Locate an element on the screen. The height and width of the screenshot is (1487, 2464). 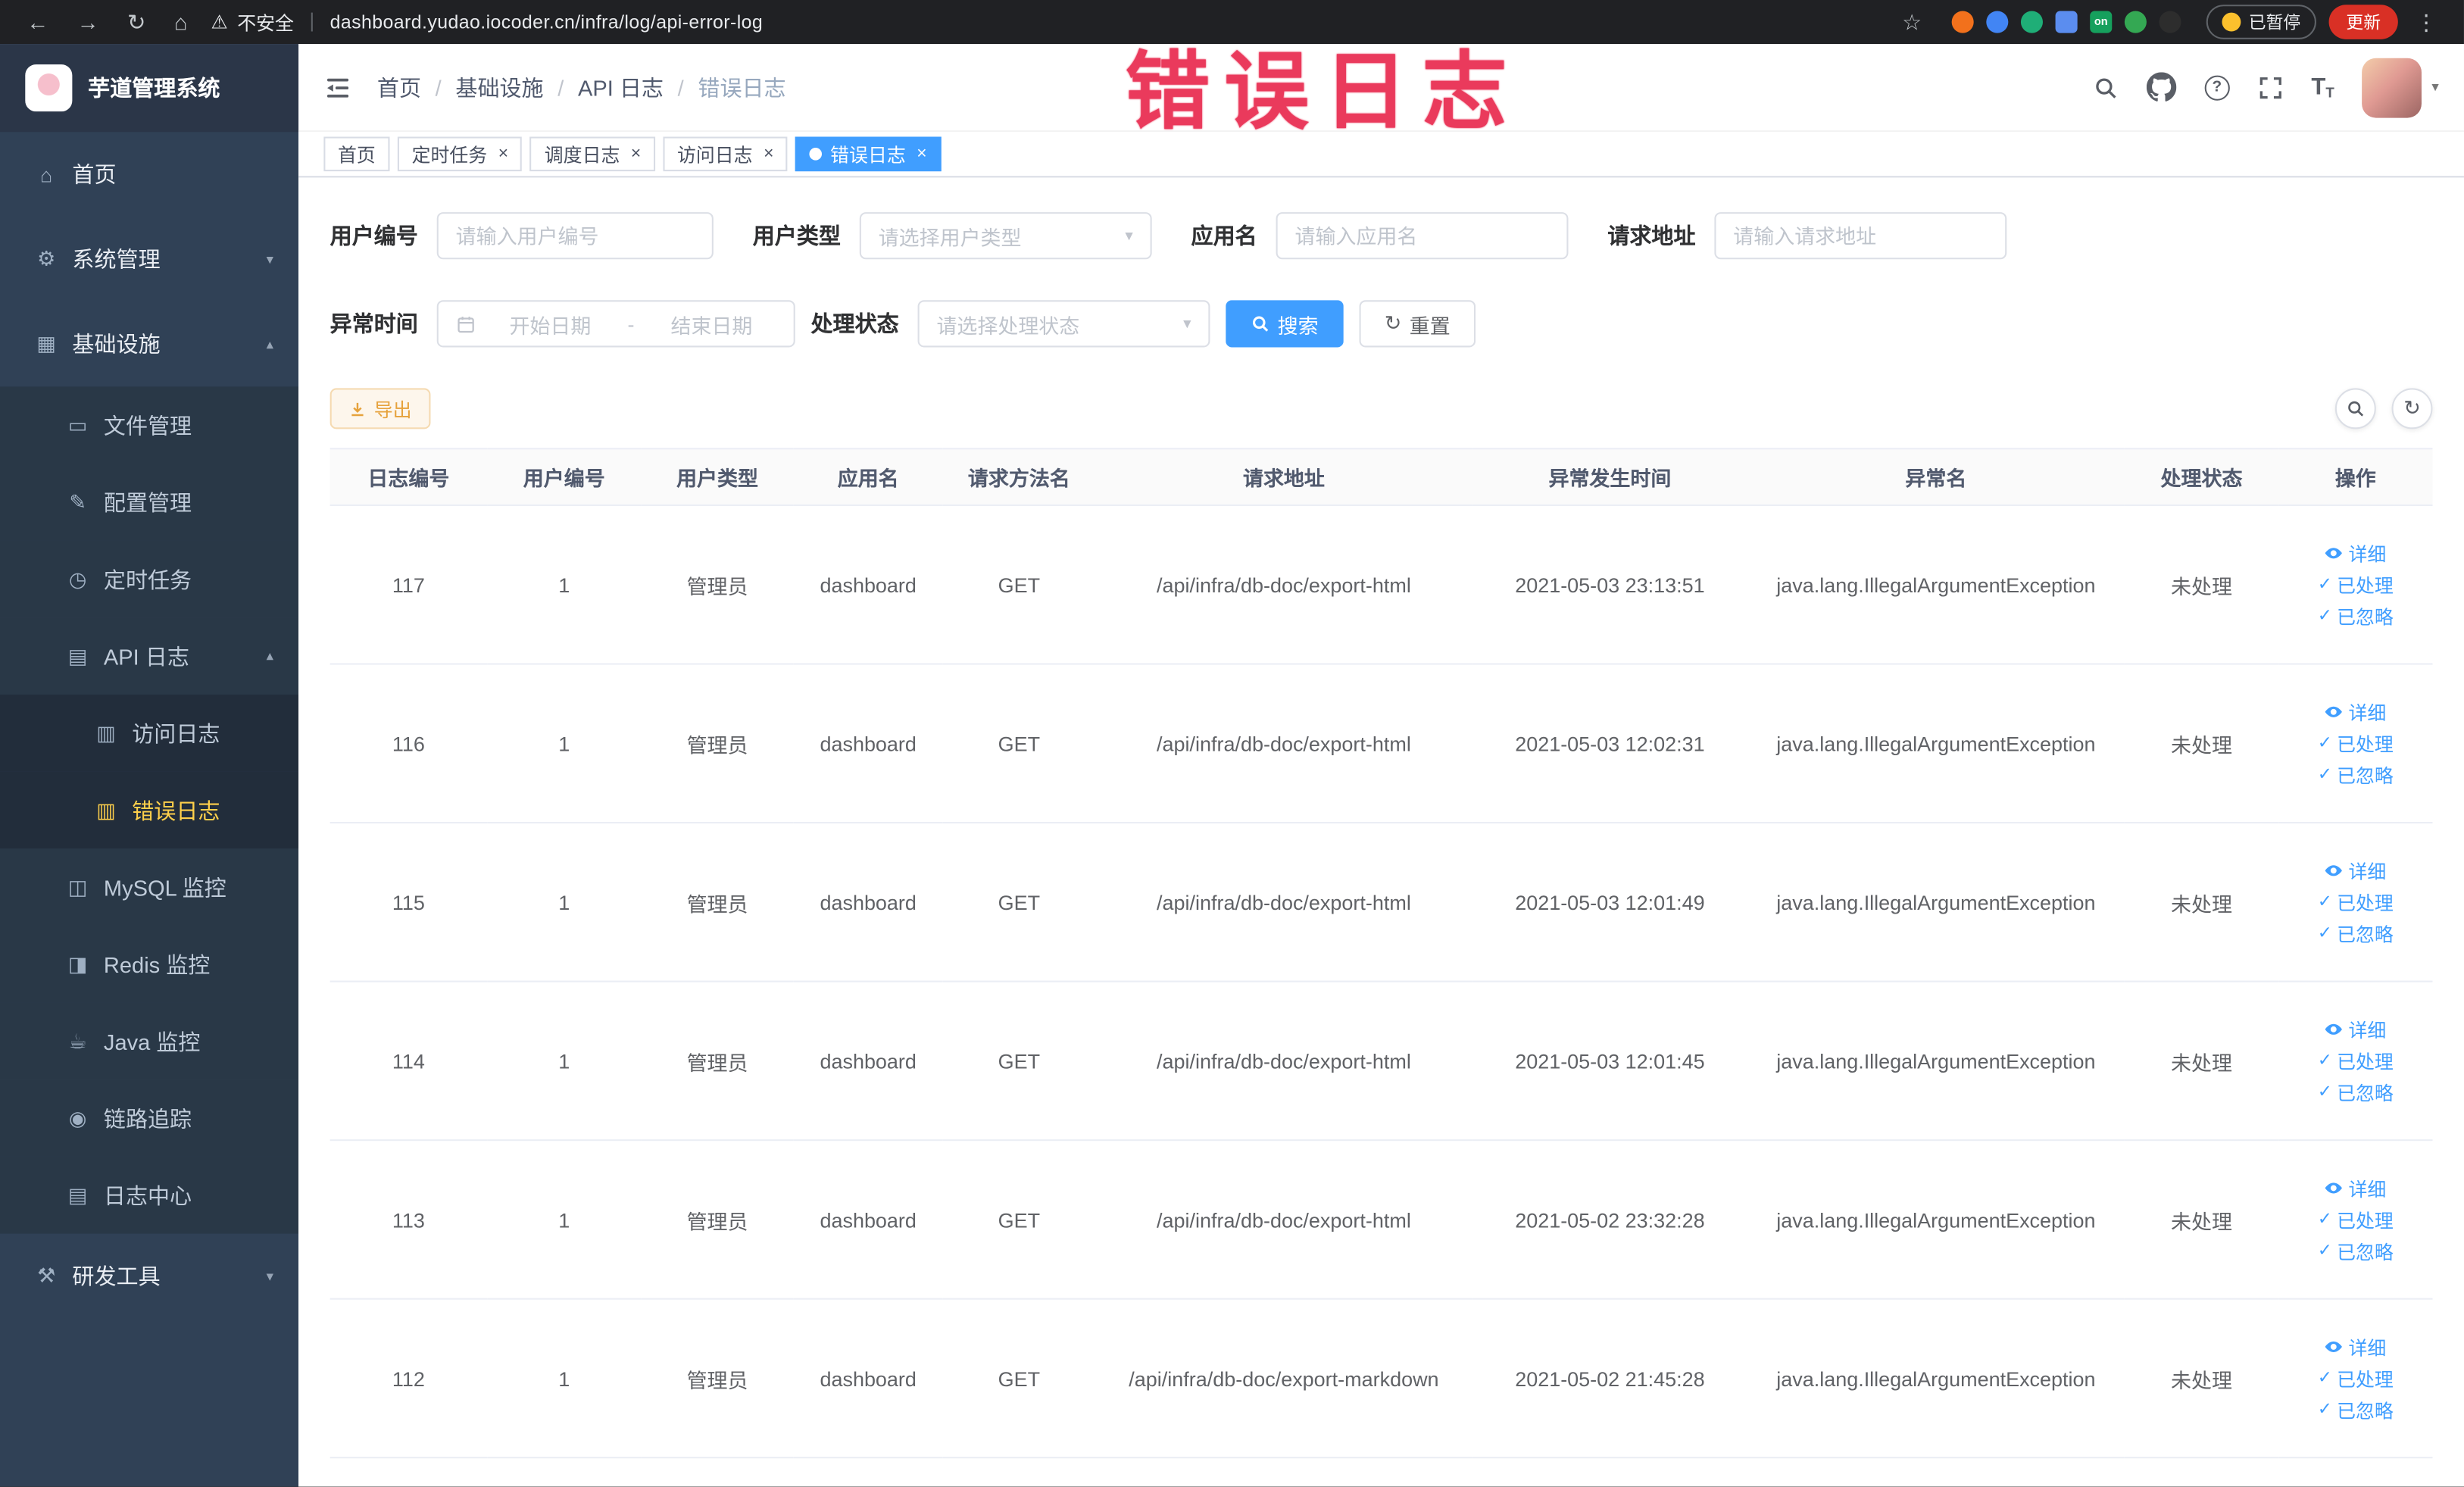
extension-dark-paw-icon is located at coordinates (2170, 22).